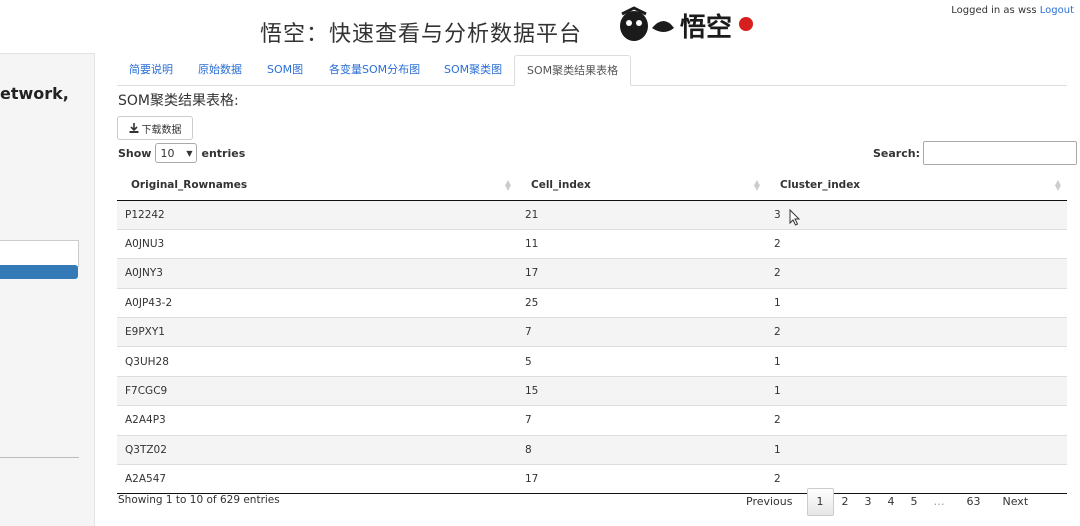 The width and height of the screenshot is (1080, 526). Describe the element at coordinates (167, 153) in the screenshot. I see `entries-select-value: 10` at that location.